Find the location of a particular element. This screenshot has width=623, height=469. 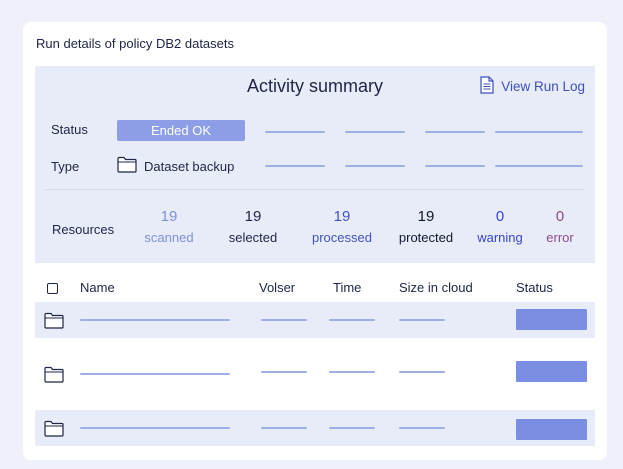

column-header-volser: Volser is located at coordinates (277, 287).